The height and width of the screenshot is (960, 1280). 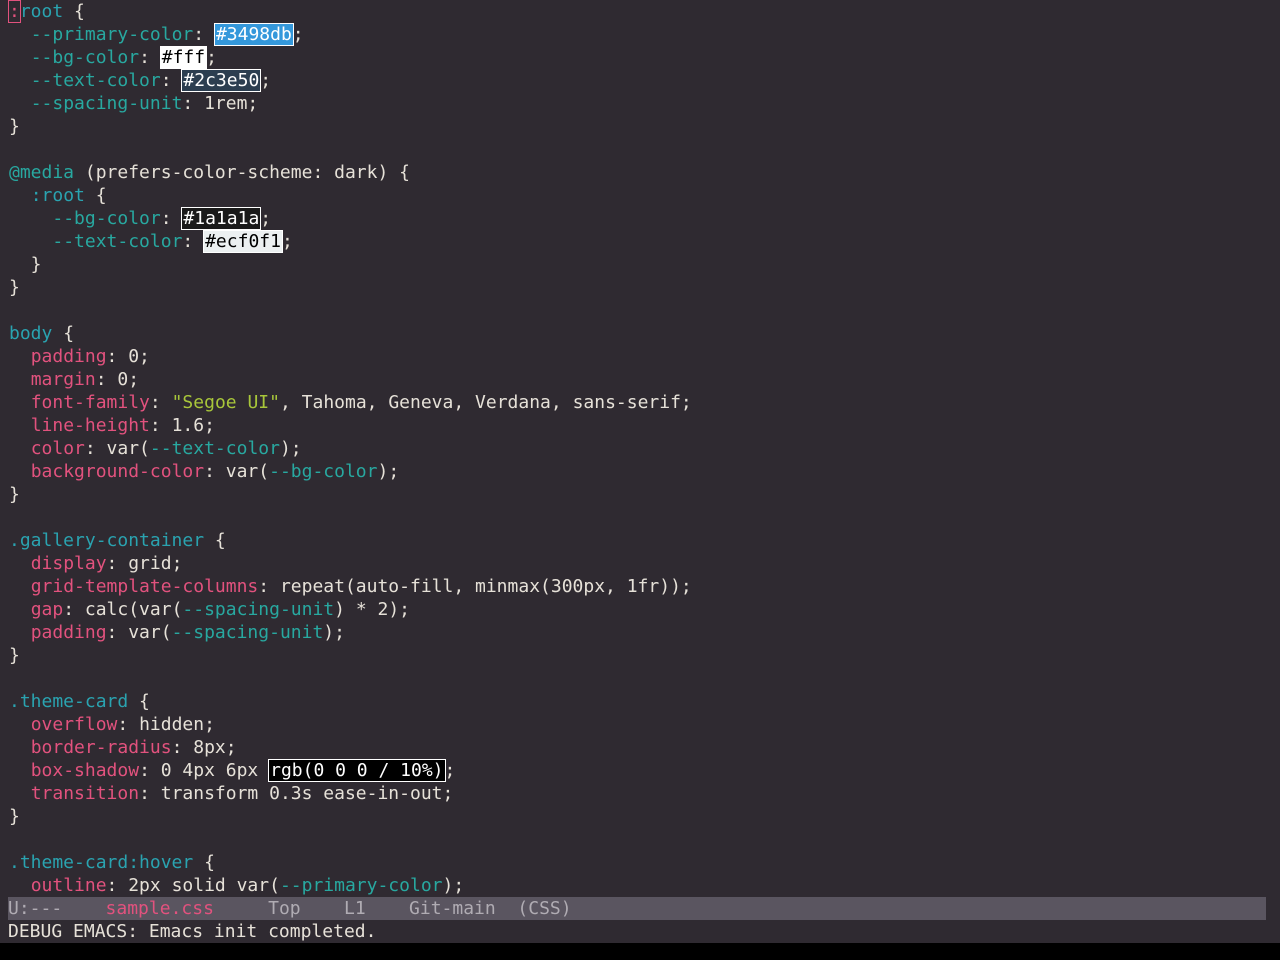 I want to click on code-line: padding: 0;, so click(x=350, y=356).